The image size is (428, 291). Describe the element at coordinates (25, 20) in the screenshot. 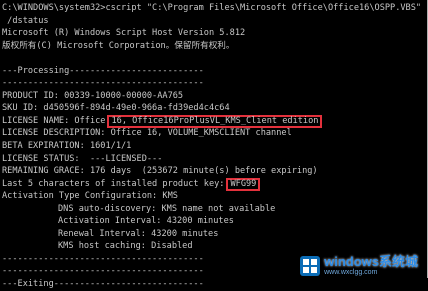

I see `command-arg-line: /dstatus` at that location.